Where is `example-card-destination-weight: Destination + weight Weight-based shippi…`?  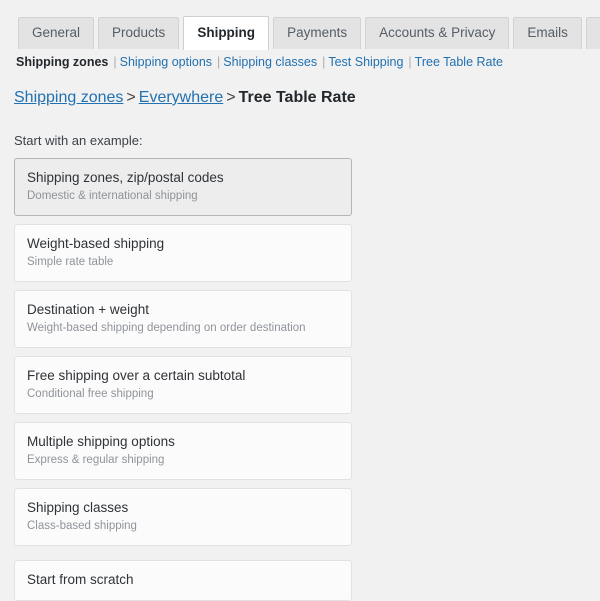 example-card-destination-weight: Destination + weight Weight-based shippi… is located at coordinates (183, 319).